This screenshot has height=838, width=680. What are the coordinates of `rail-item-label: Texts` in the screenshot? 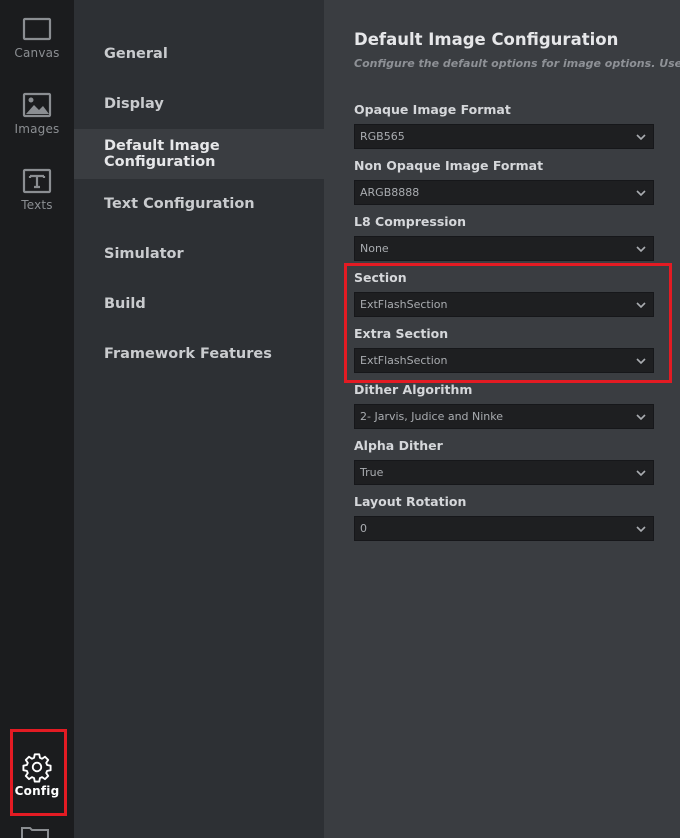 It's located at (37, 205).